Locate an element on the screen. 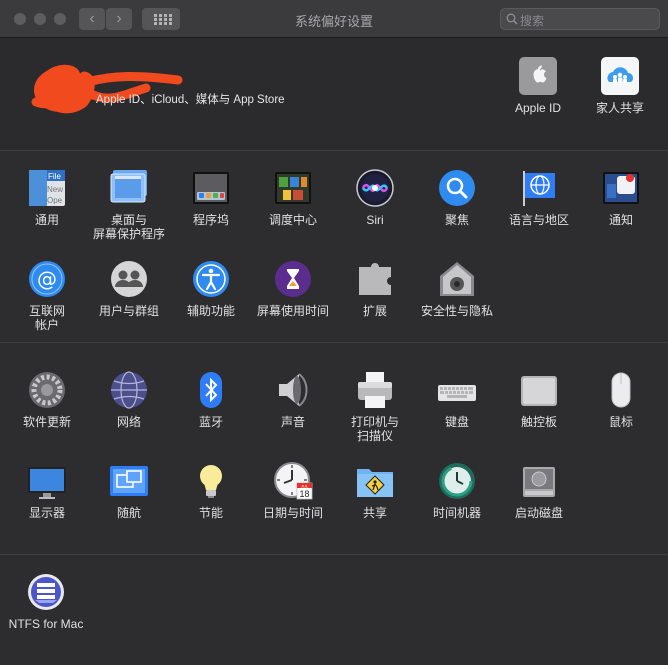  pane-label: 共享 is located at coordinates (374, 513).